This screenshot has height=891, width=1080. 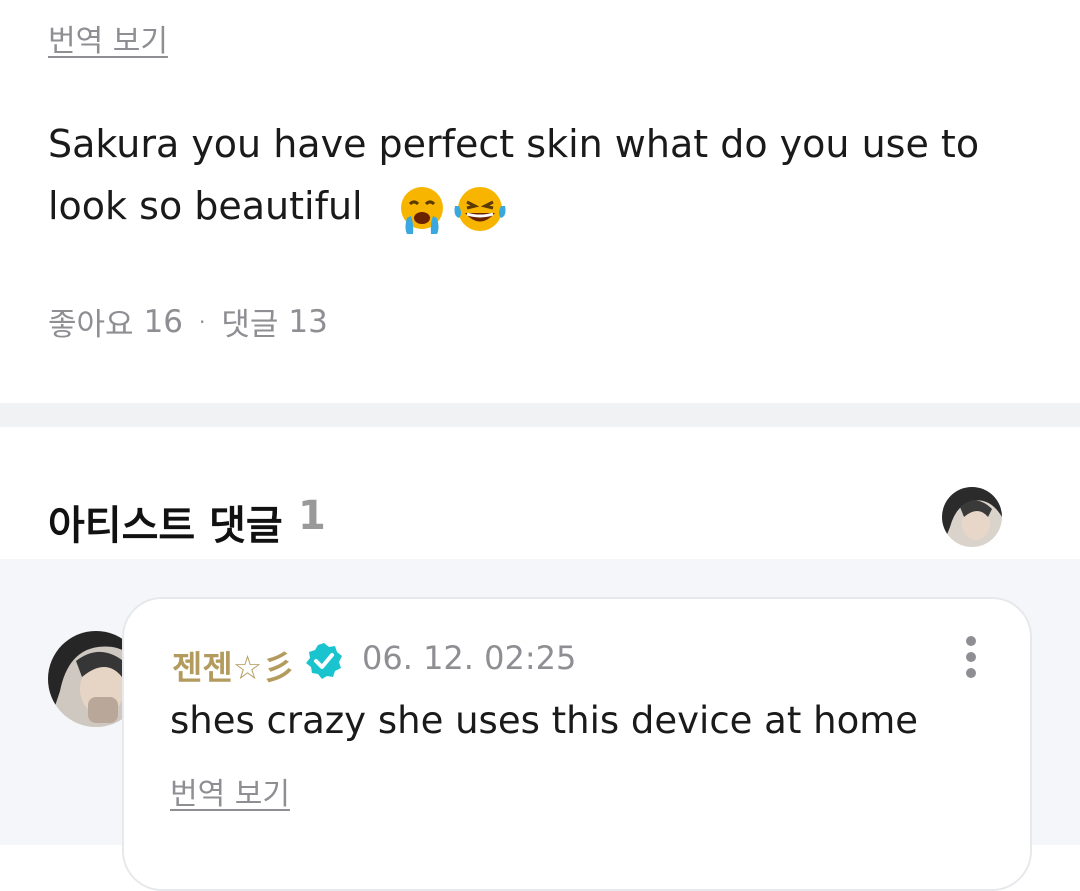 What do you see at coordinates (233, 665) in the screenshot?
I see `comment-author: 젠젠☆彡` at bounding box center [233, 665].